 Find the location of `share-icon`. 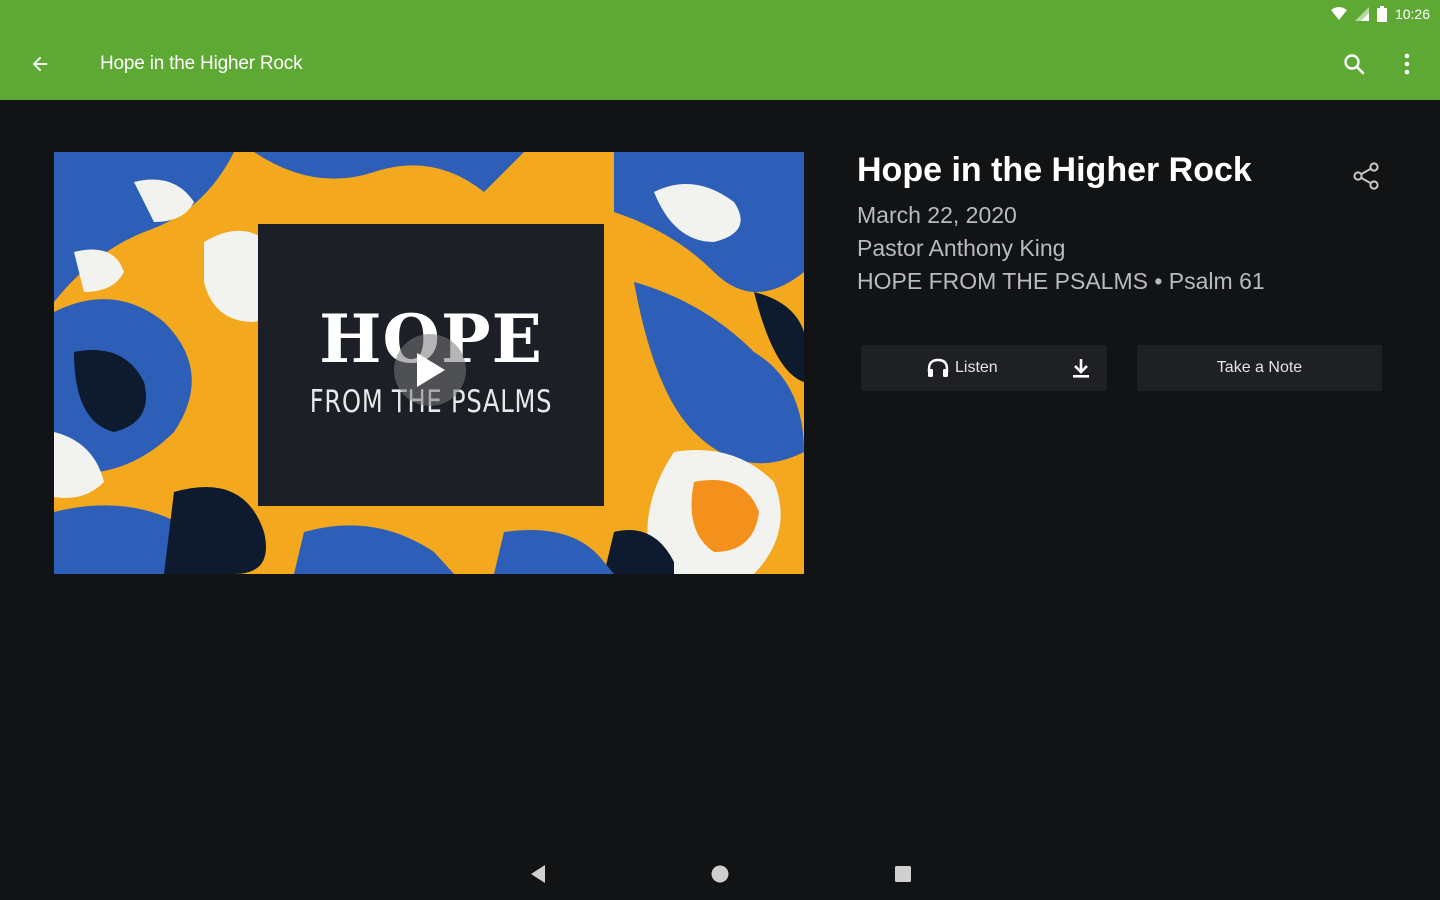

share-icon is located at coordinates (1366, 176).